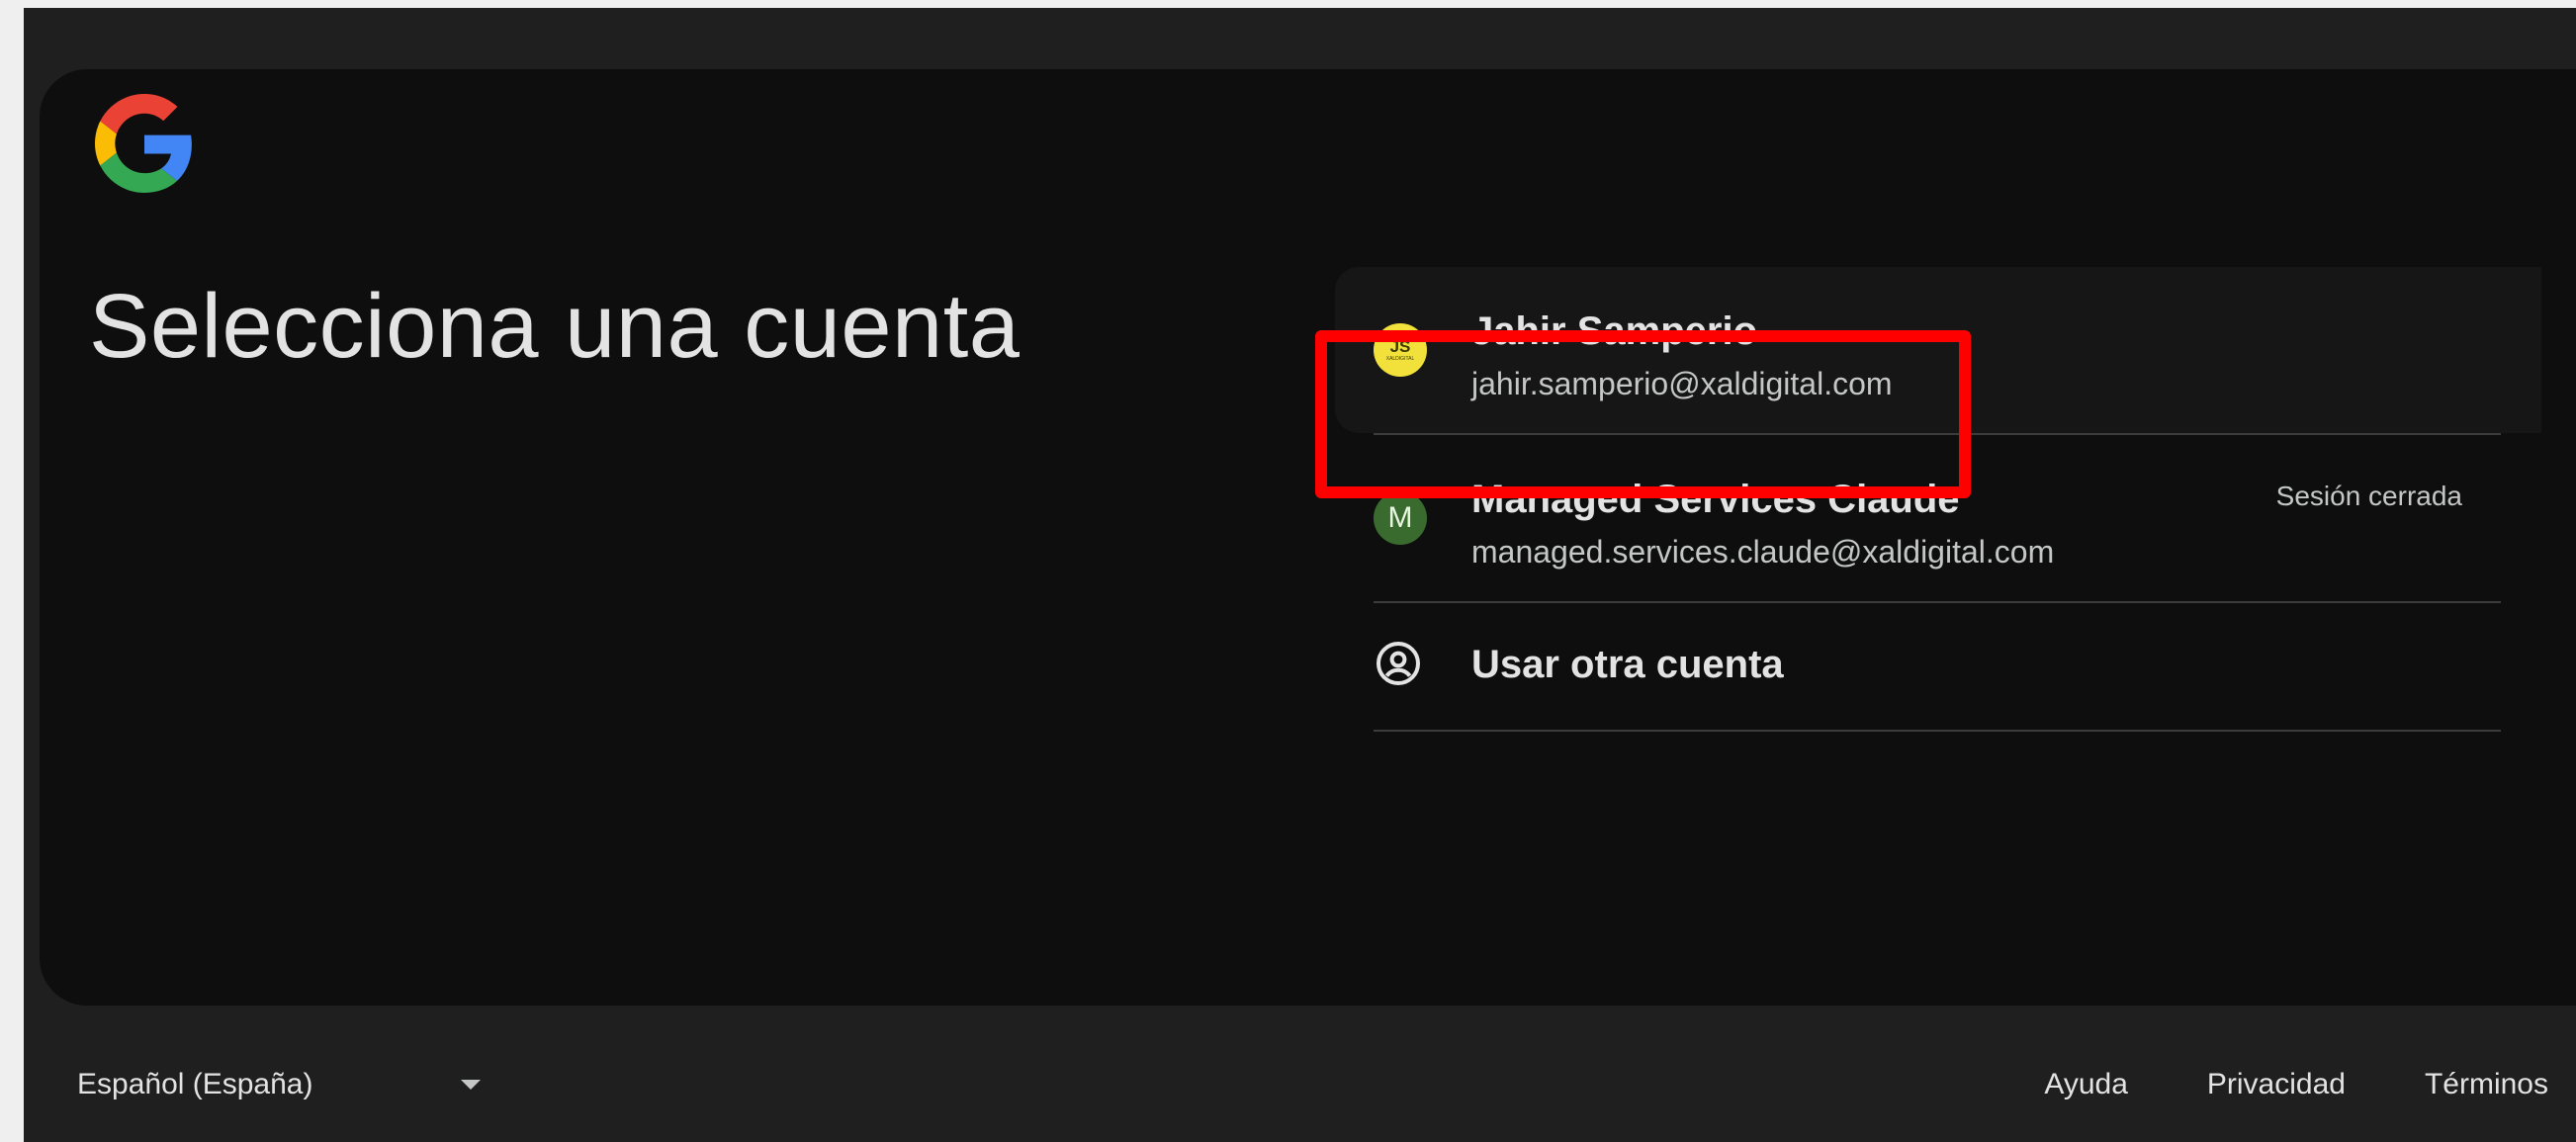  What do you see at coordinates (2086, 1084) in the screenshot?
I see `help-link: Ayuda` at bounding box center [2086, 1084].